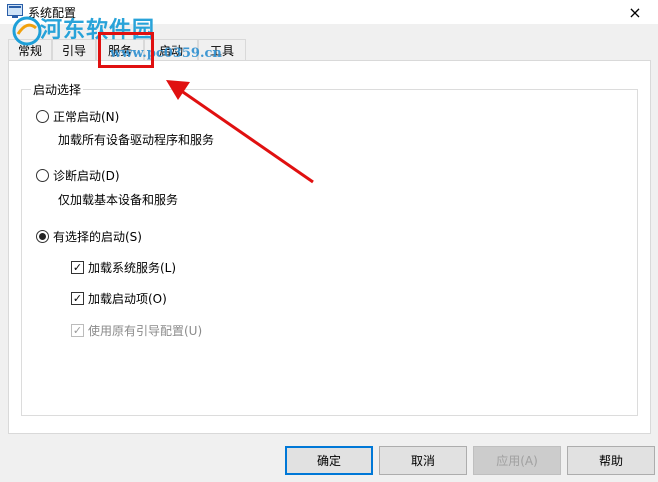  I want to click on diagnostic-startup-radio: 诊断启动(D), so click(78, 175).